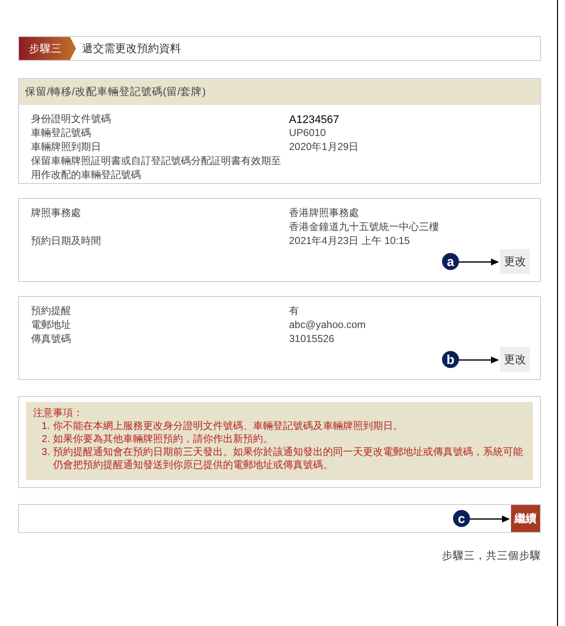 The height and width of the screenshot is (626, 565). What do you see at coordinates (324, 148) in the screenshot?
I see `field-value: 2020年1月29日` at bounding box center [324, 148].